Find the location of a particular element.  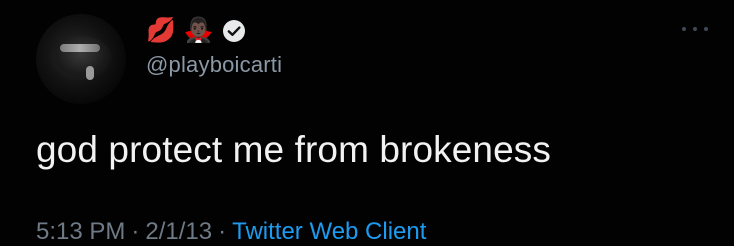

tweet-date: 2/1/13 is located at coordinates (178, 231).